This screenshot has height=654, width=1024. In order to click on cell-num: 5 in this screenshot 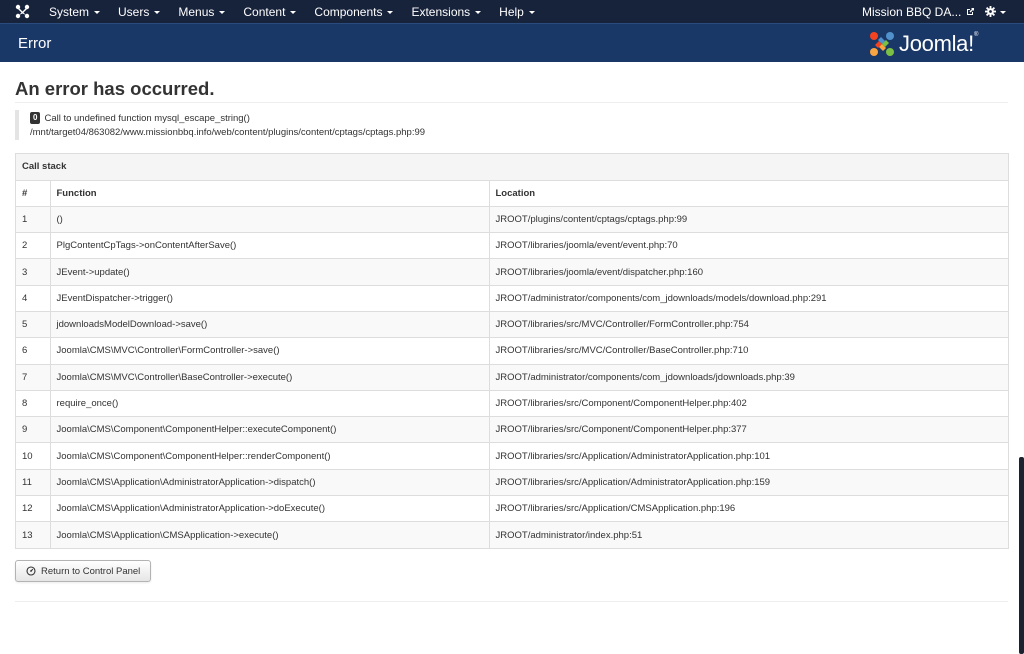, I will do `click(33, 324)`.